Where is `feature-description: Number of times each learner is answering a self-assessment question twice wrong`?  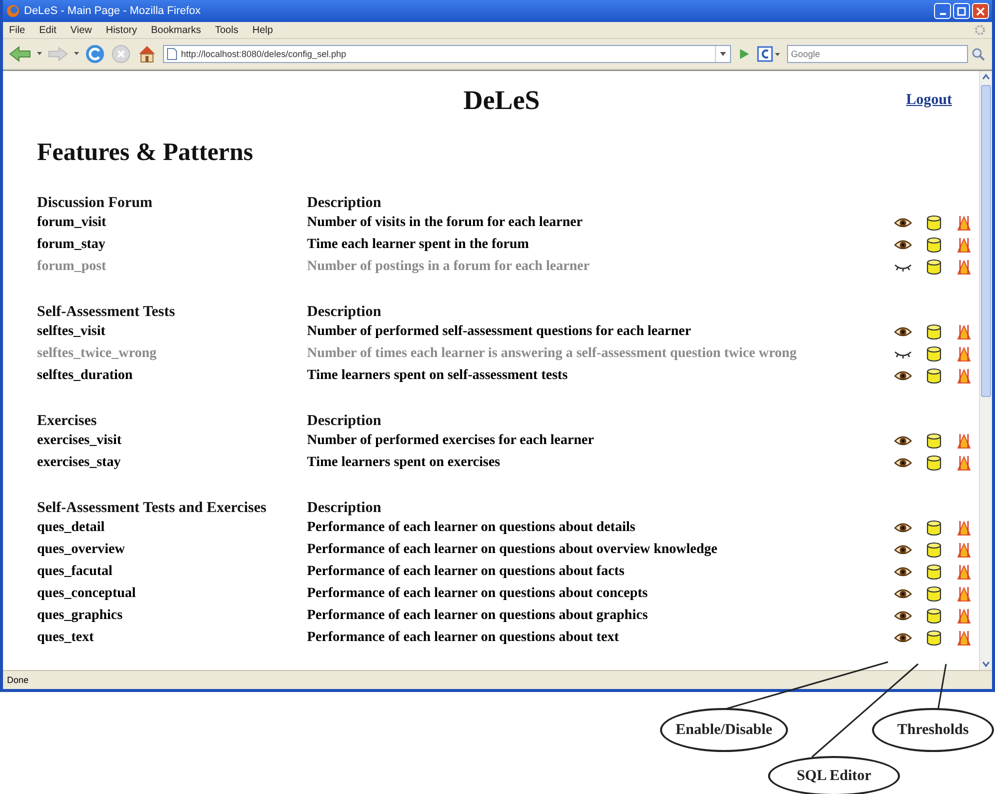 feature-description: Number of times each learner is answering a self-assessment question twice wrong is located at coordinates (552, 354).